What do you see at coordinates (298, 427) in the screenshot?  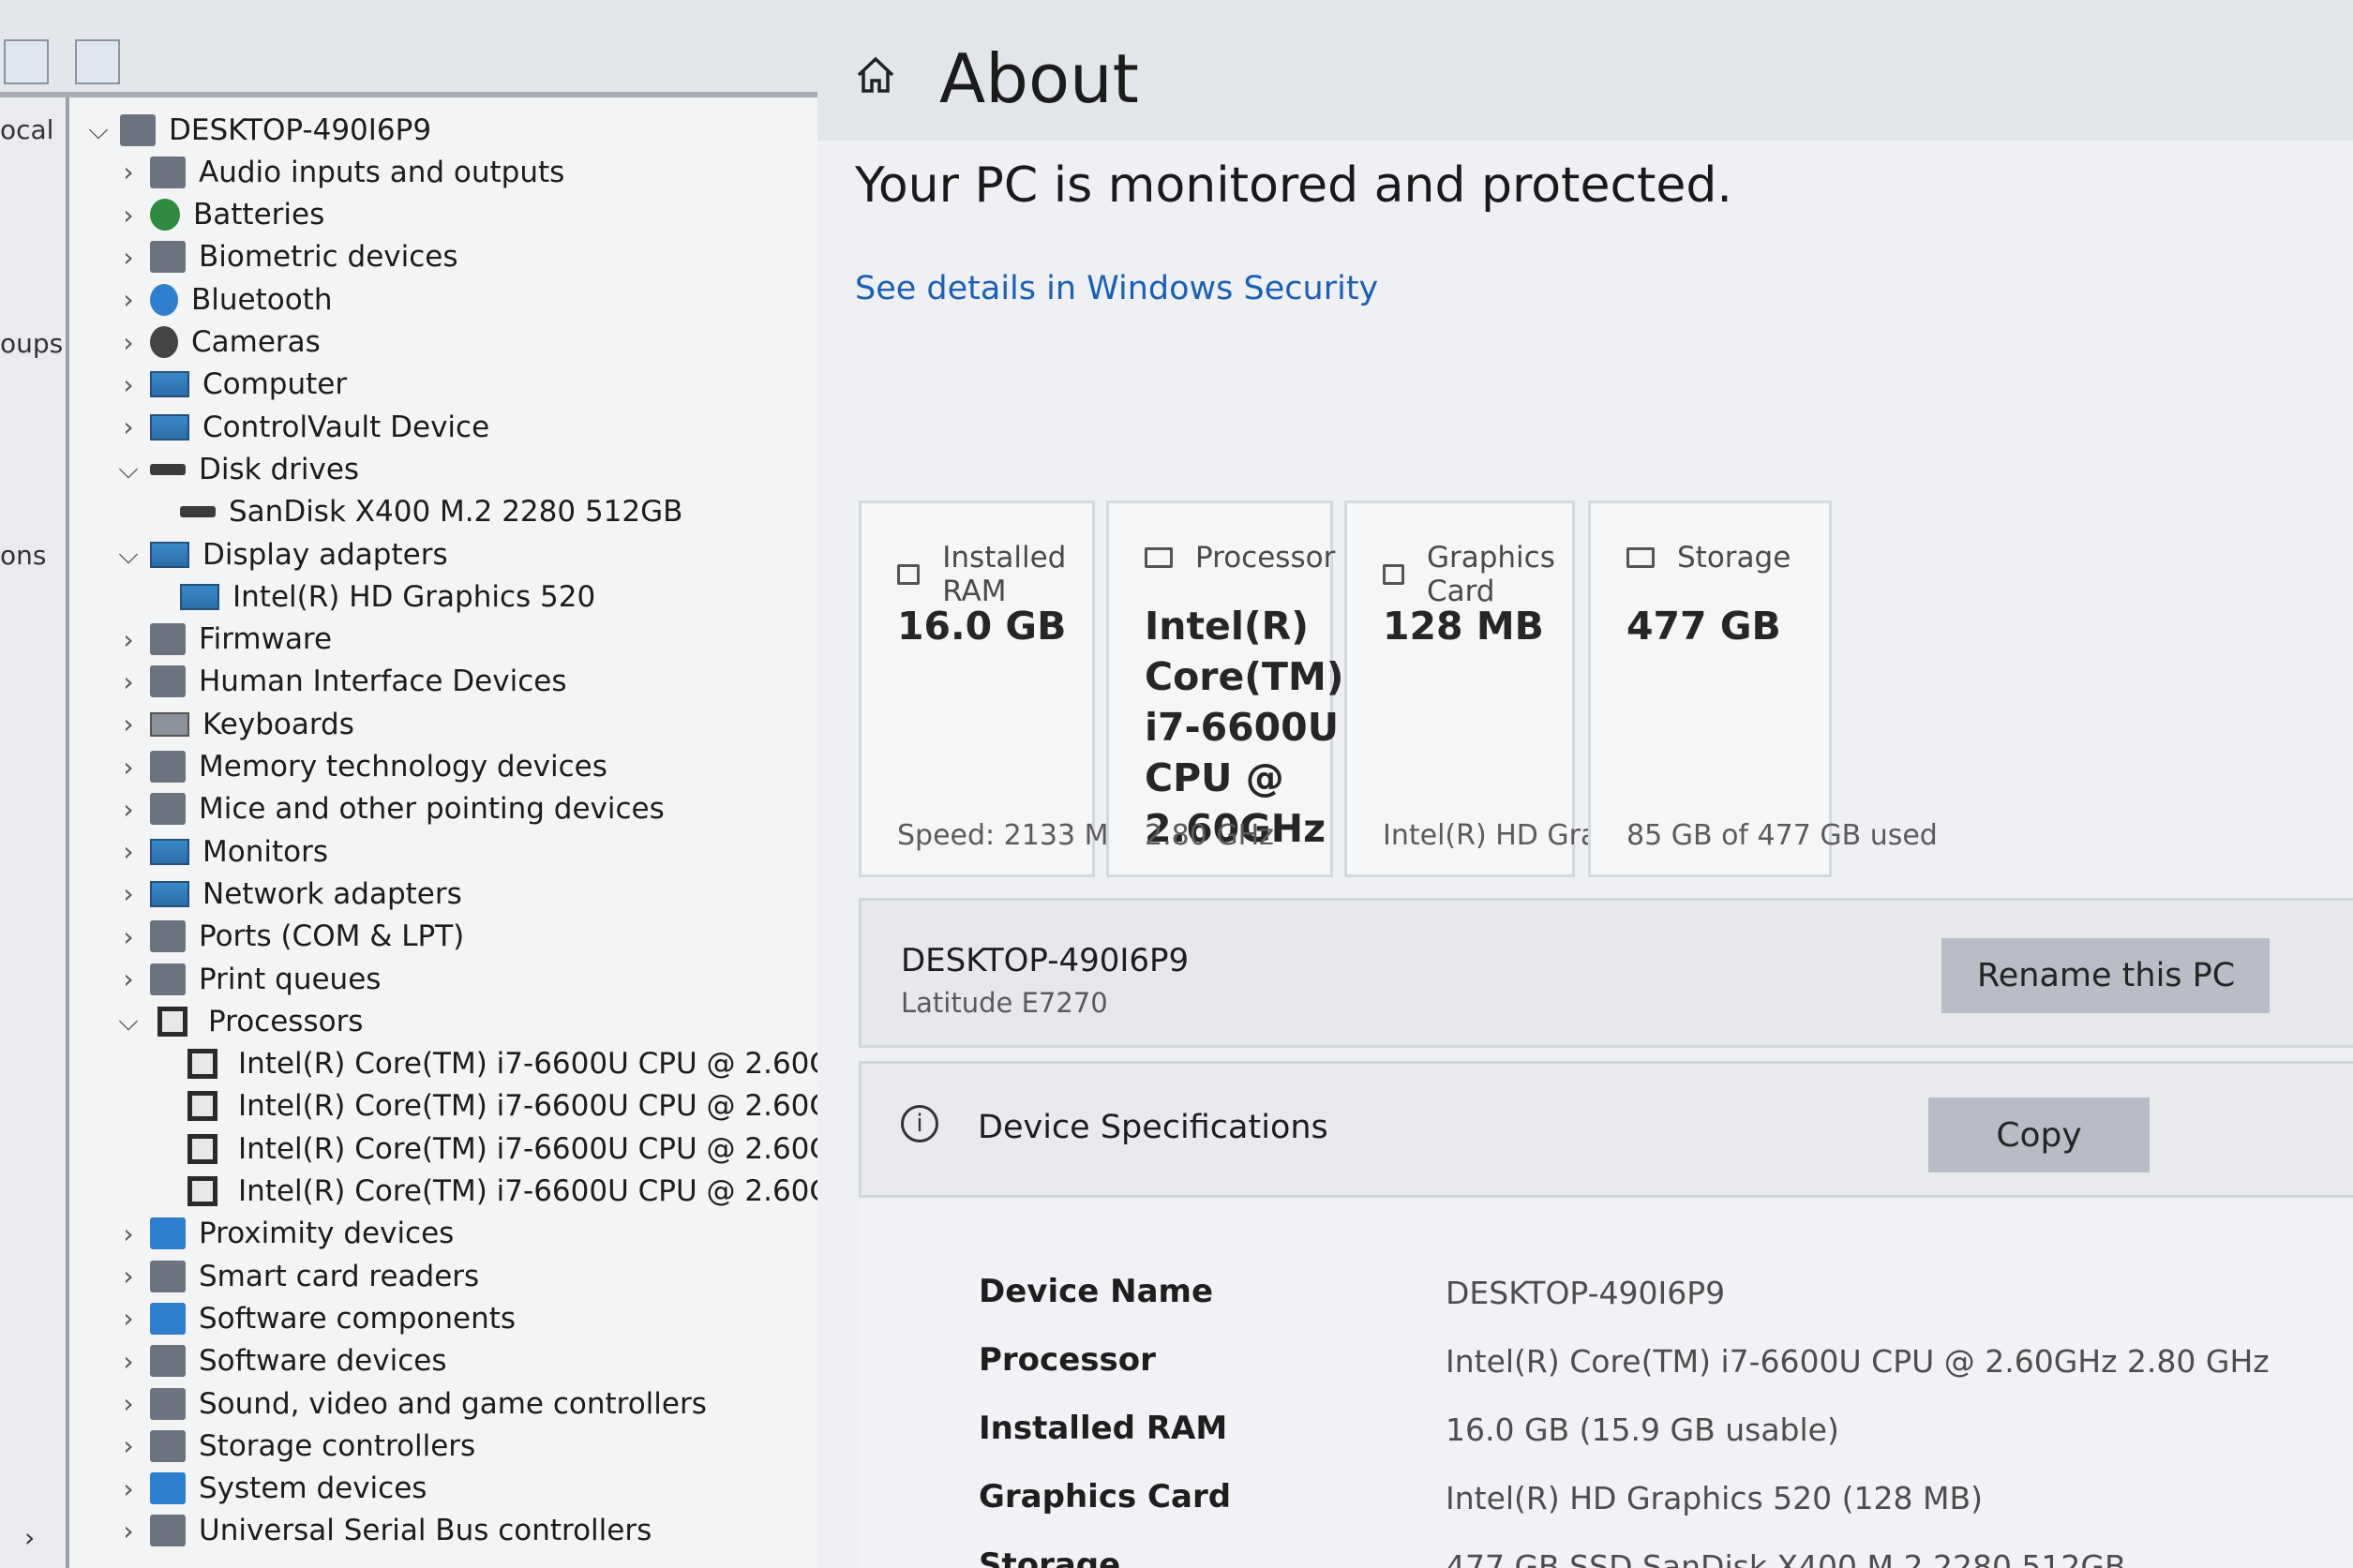 I see `tree-node: › ControlVault Device` at bounding box center [298, 427].